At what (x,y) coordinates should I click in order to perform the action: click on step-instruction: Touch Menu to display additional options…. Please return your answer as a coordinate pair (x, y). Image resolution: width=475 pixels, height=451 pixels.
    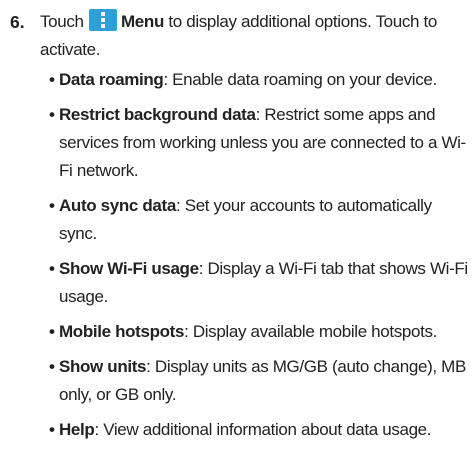
    Looking at the image, I should click on (255, 36).